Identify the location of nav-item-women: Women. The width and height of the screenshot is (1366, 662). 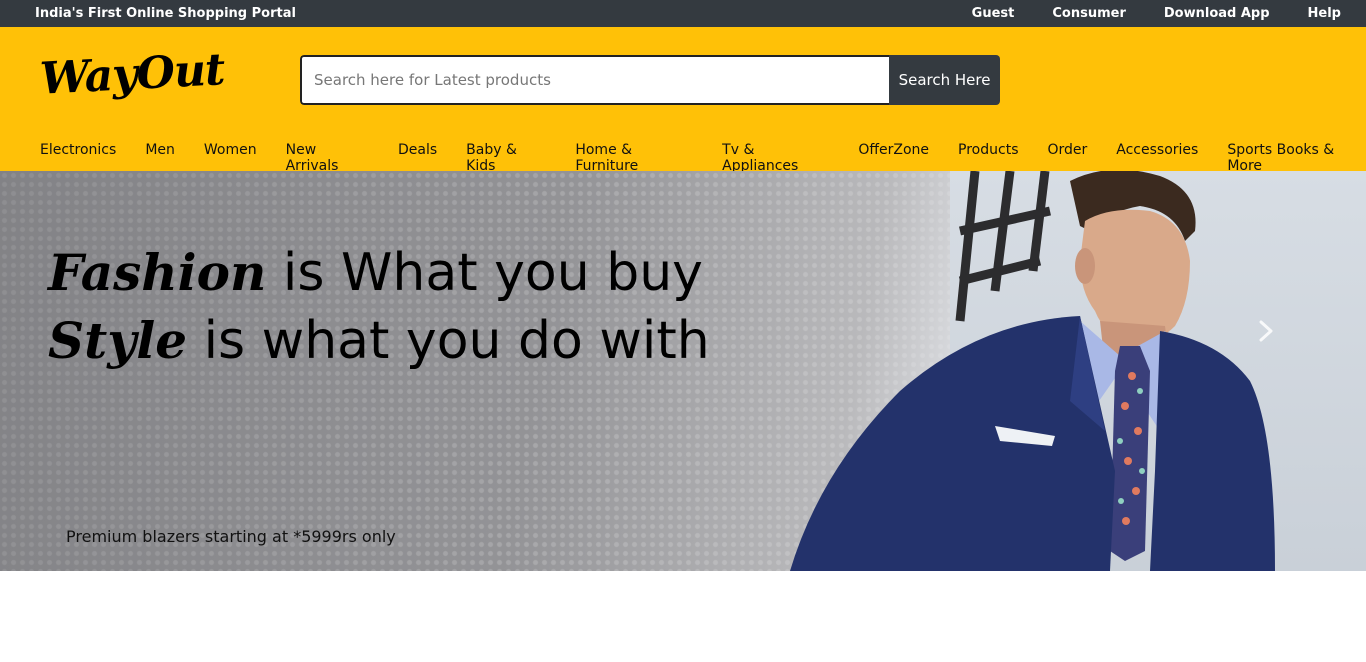
(230, 158).